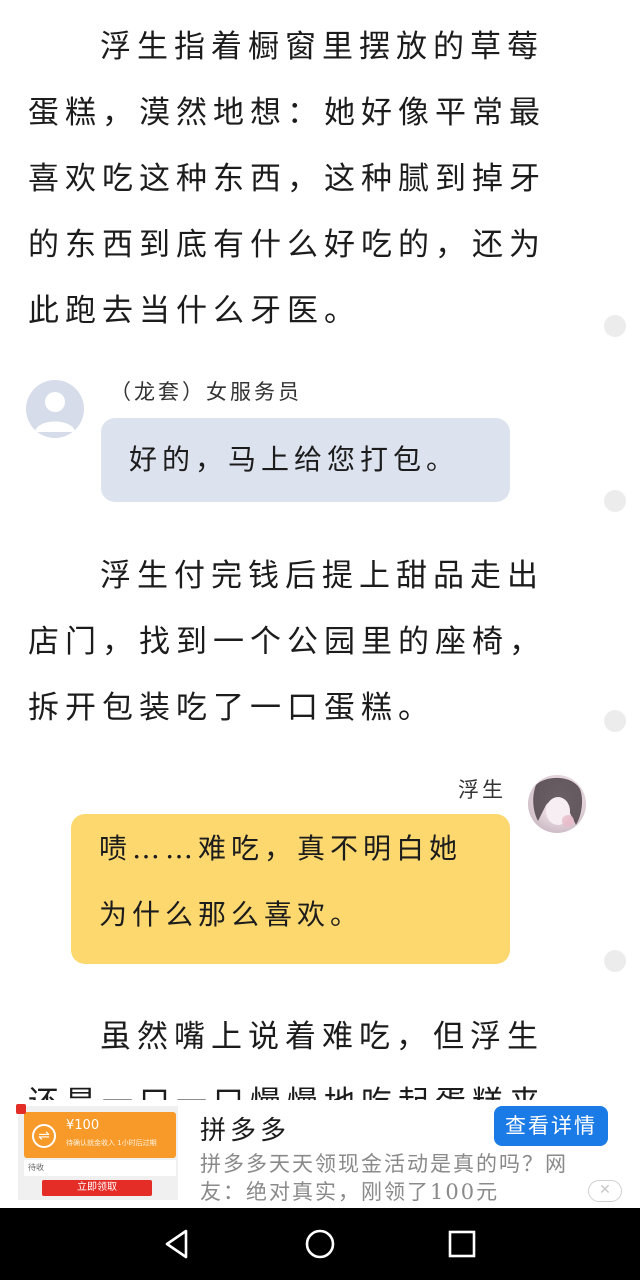 This screenshot has height=1280, width=640. Describe the element at coordinates (55, 409) in the screenshot. I see `default-user-avatar-icon` at that location.